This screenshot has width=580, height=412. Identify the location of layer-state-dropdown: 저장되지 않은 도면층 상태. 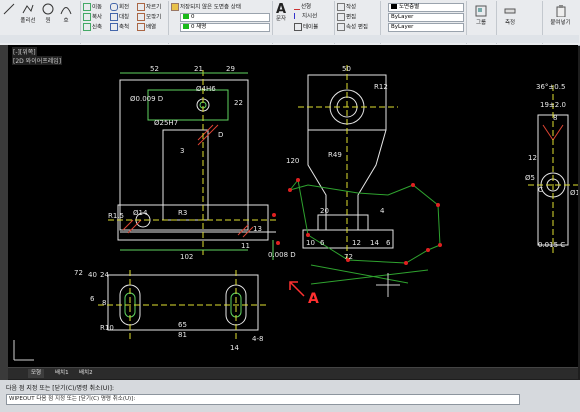
(206, 7).